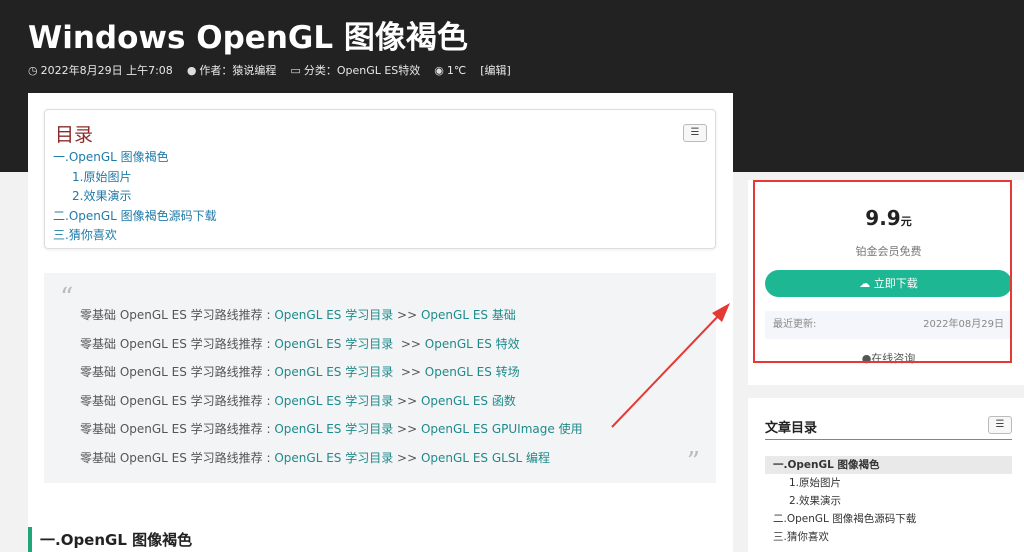  What do you see at coordinates (1000, 425) in the screenshot?
I see `article-toc-toggle-button: ☰` at bounding box center [1000, 425].